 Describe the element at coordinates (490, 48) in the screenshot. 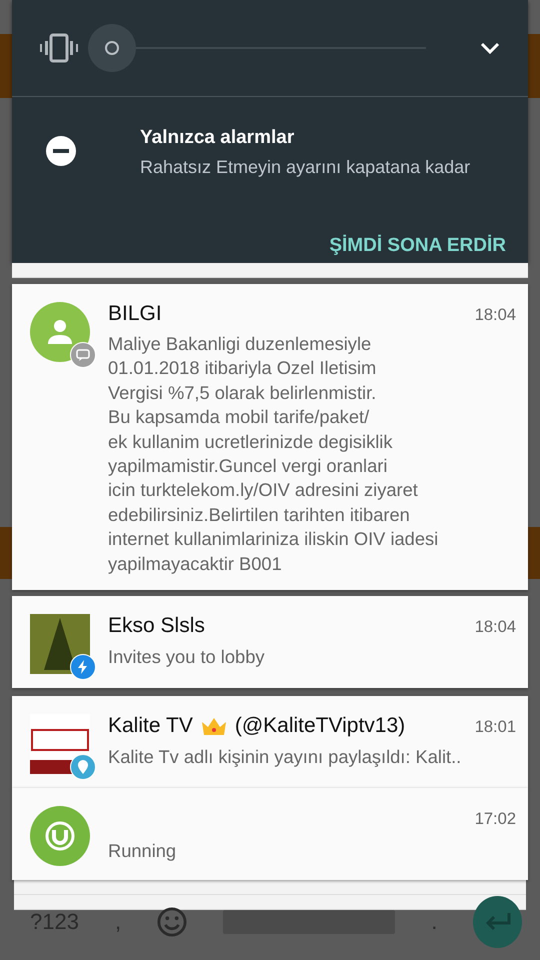

I see `chevron-down-icon` at that location.